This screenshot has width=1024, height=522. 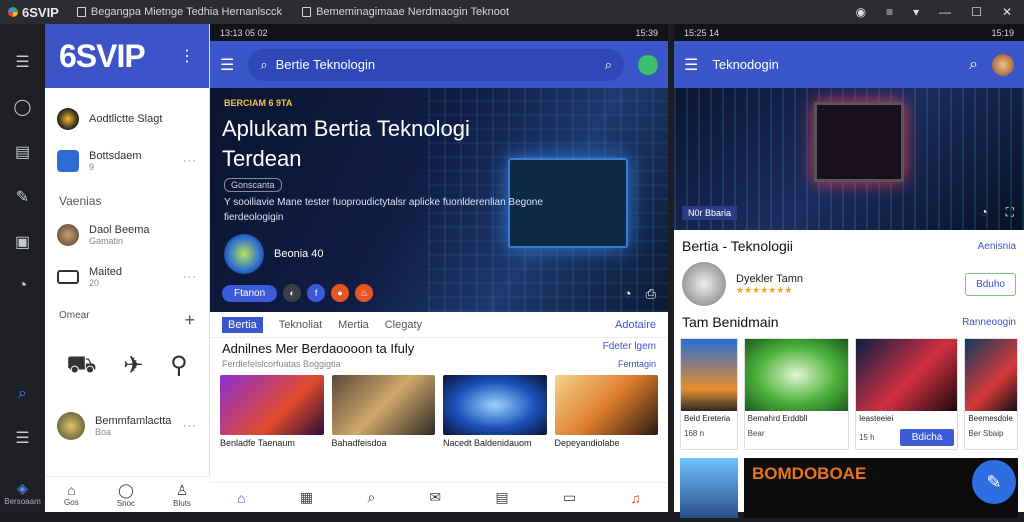 What do you see at coordinates (648, 64) in the screenshot?
I see `refresh-icon` at bounding box center [648, 64].